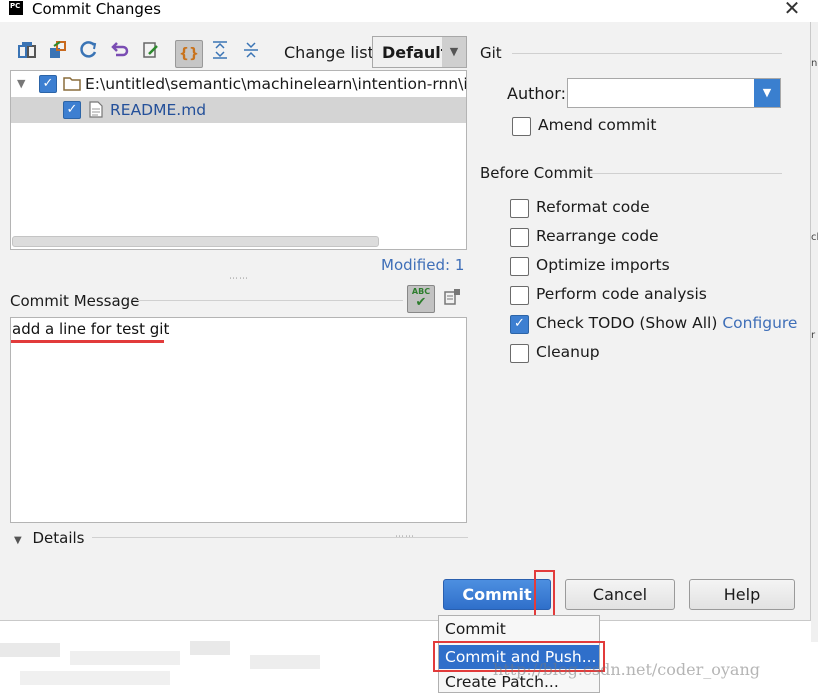 This screenshot has height=694, width=818. What do you see at coordinates (96, 111) in the screenshot?
I see `file-icon` at bounding box center [96, 111].